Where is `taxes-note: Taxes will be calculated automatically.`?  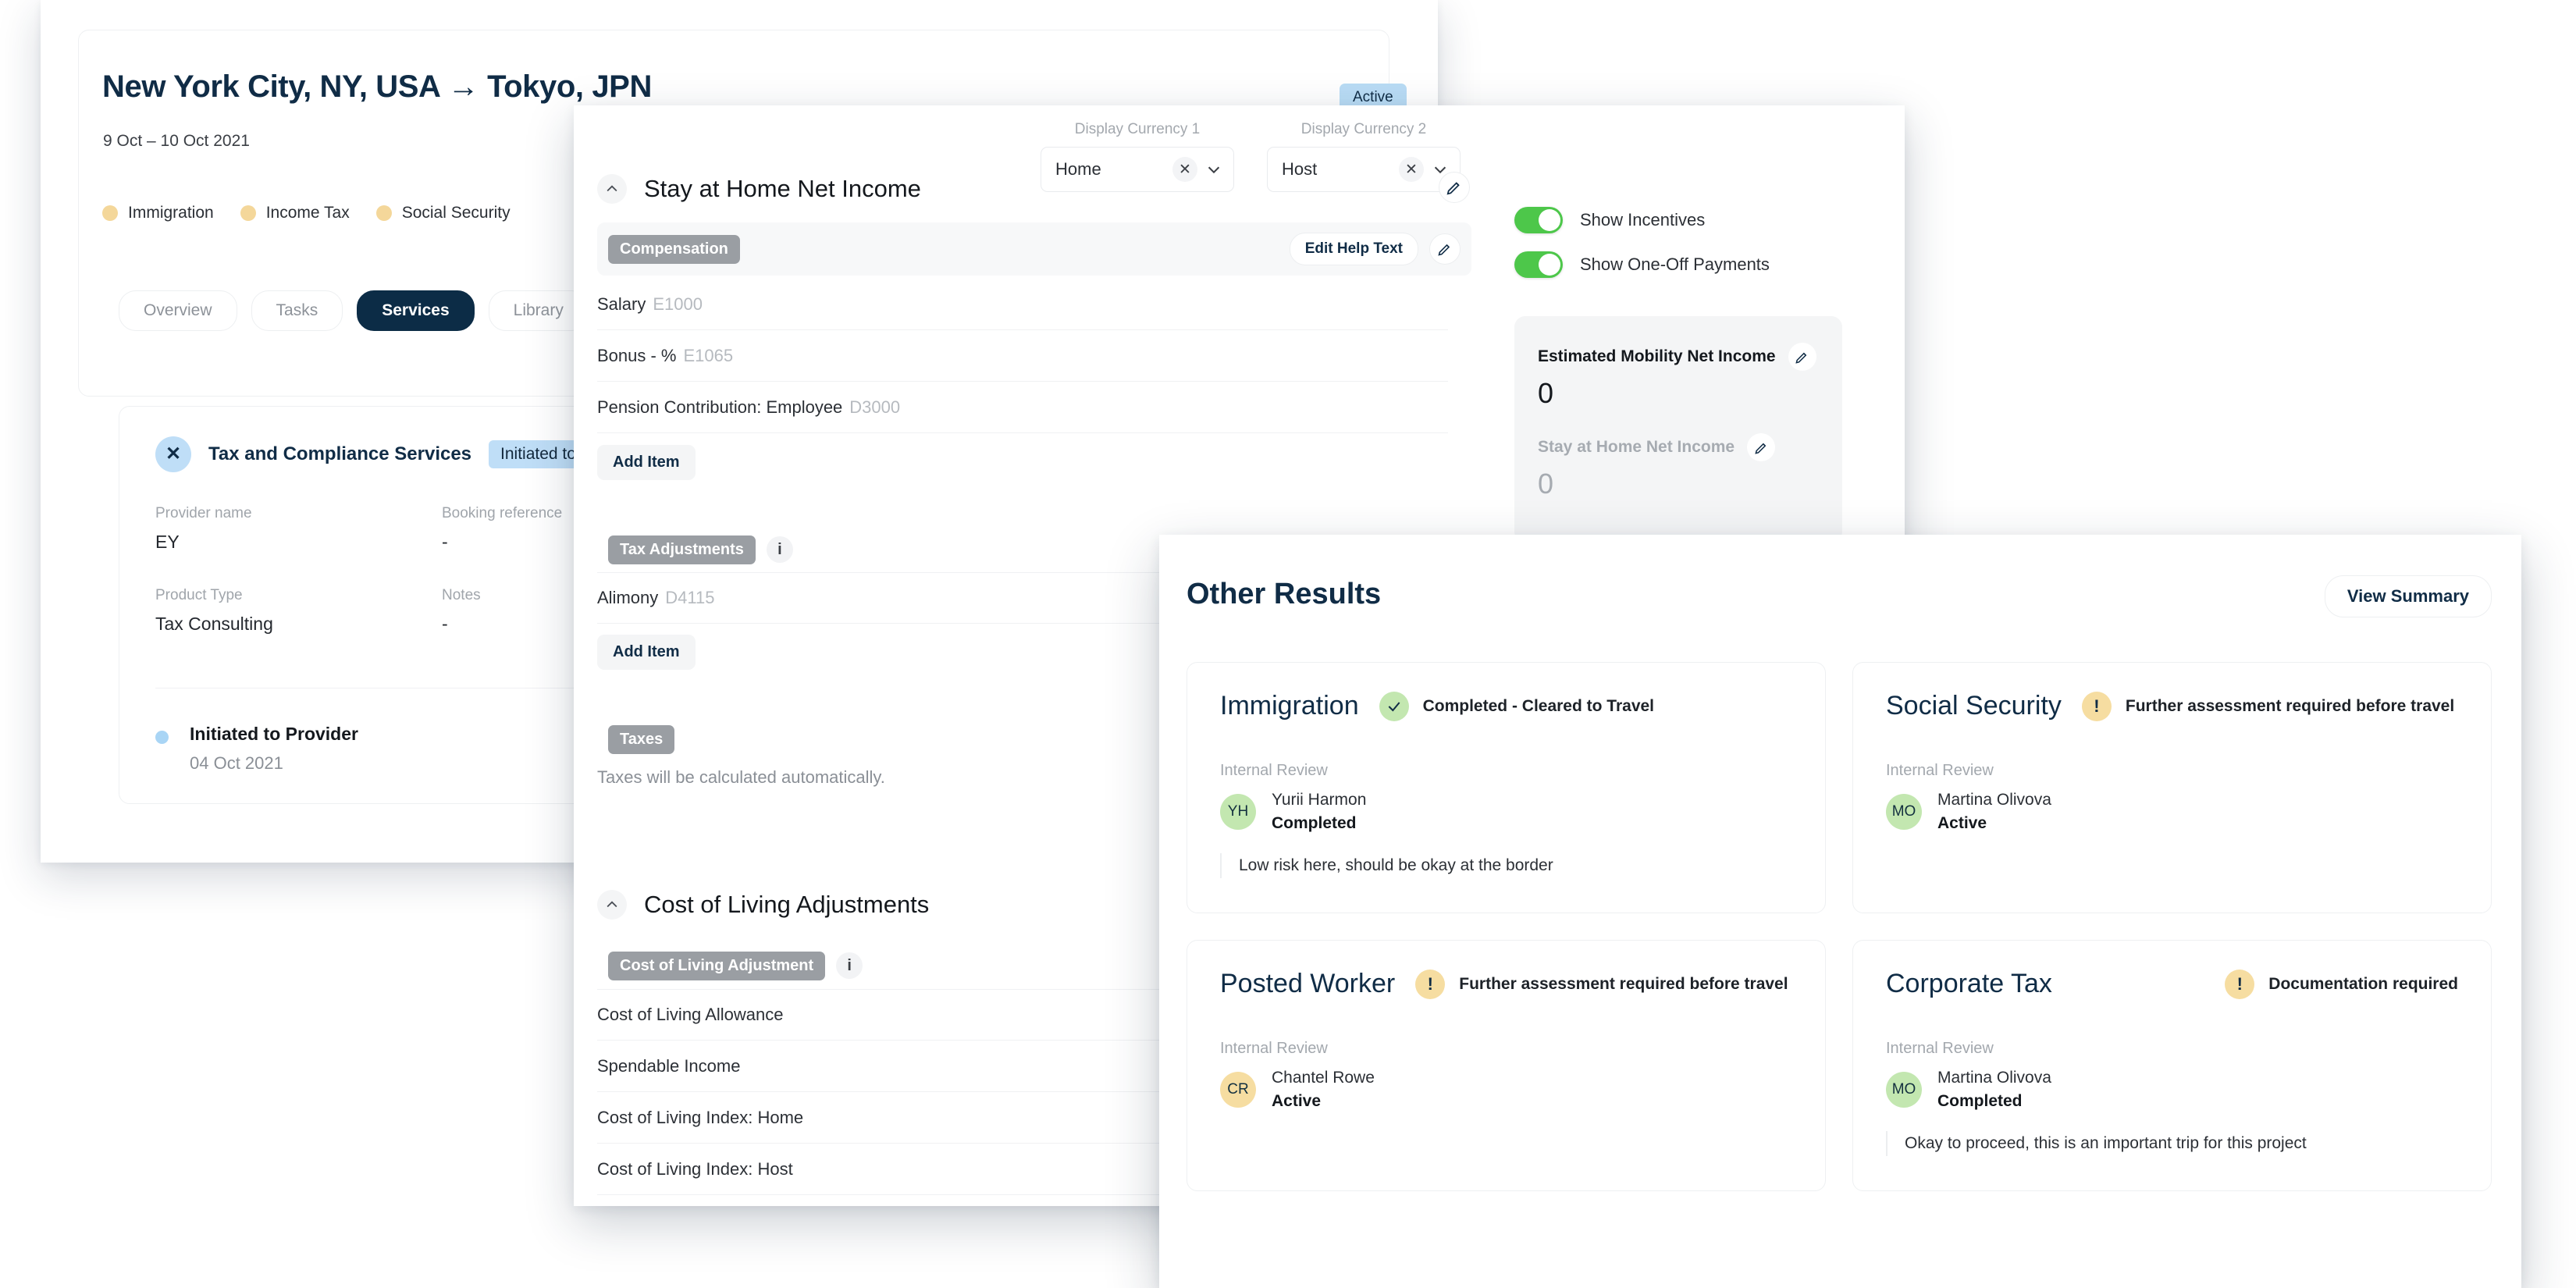
taxes-note: Taxes will be calculated automatically. is located at coordinates (741, 777).